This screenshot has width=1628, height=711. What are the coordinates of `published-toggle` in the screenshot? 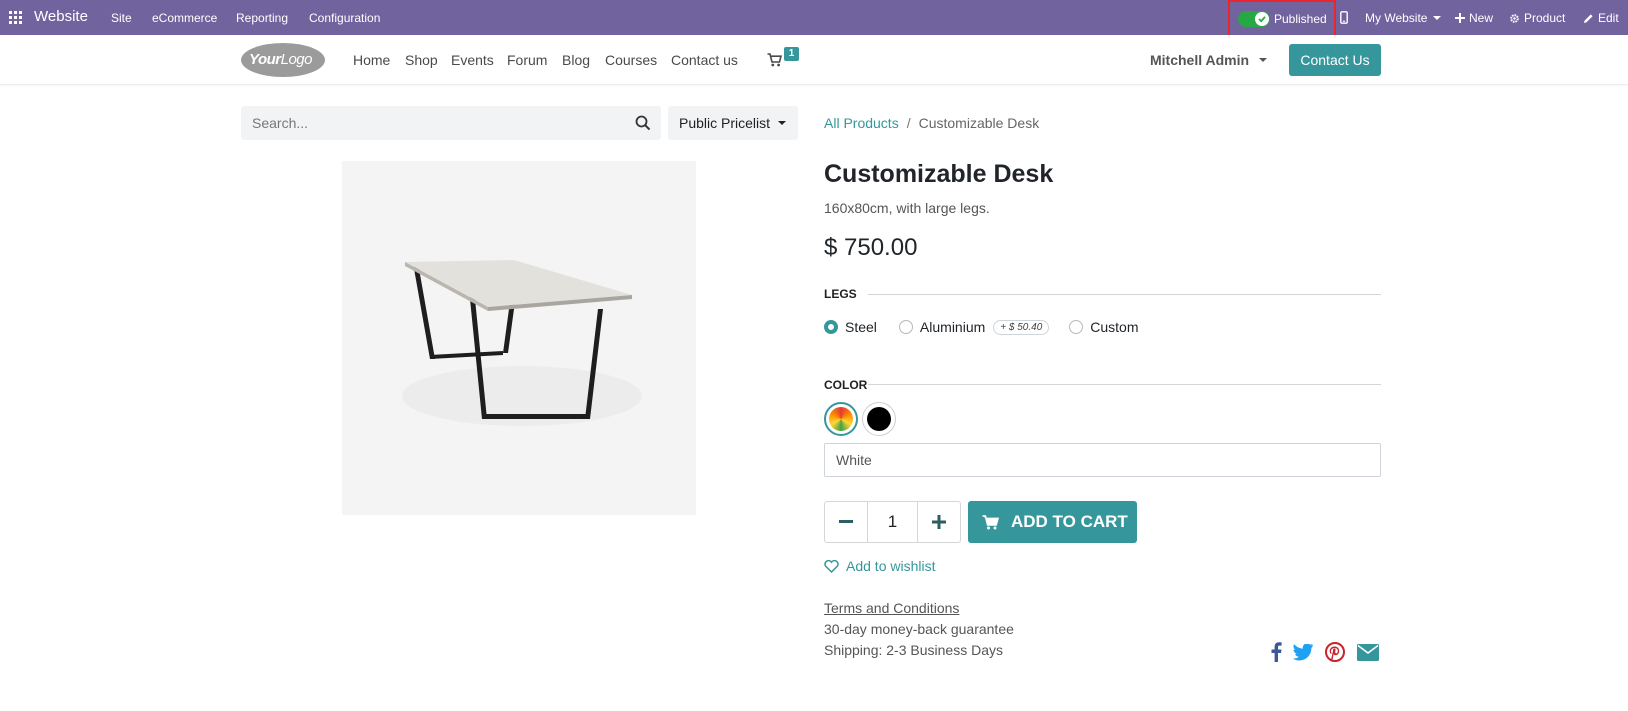 It's located at (1254, 19).